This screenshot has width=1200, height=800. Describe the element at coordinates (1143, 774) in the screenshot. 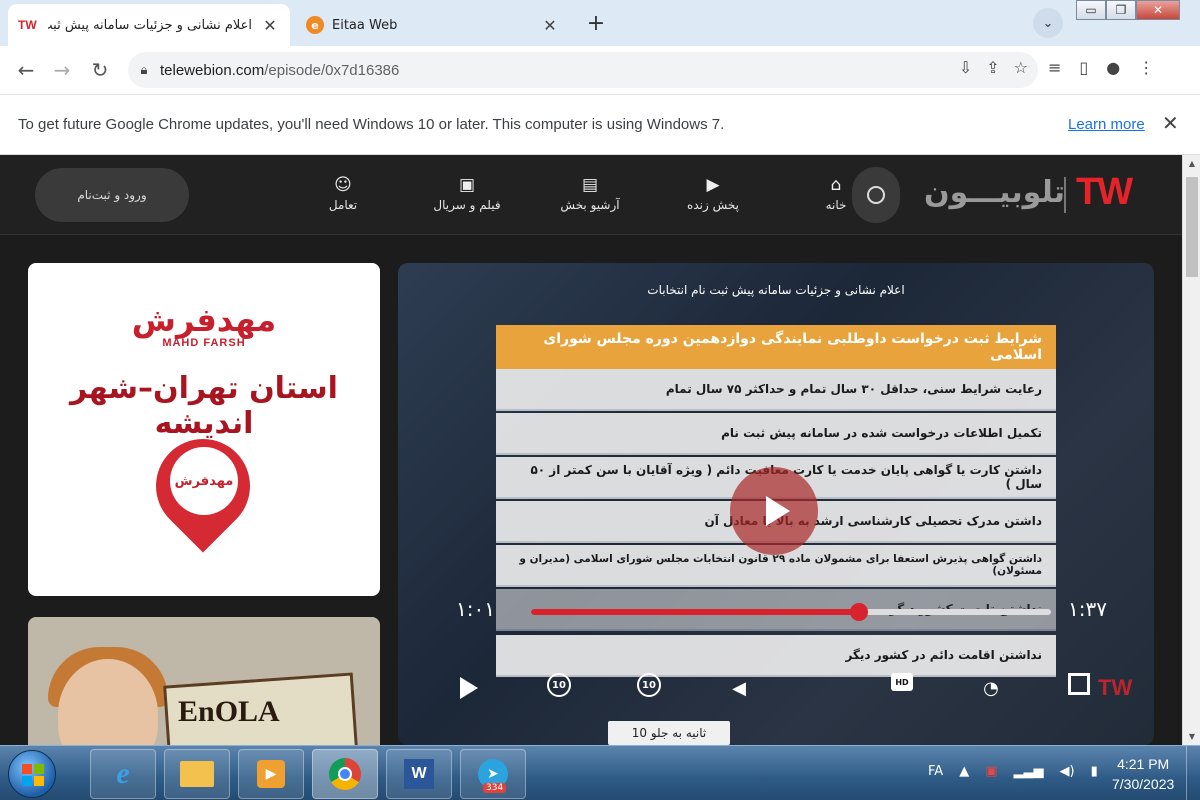

I see `taskbar-clock: 4:21 PM 7/30/2023` at that location.